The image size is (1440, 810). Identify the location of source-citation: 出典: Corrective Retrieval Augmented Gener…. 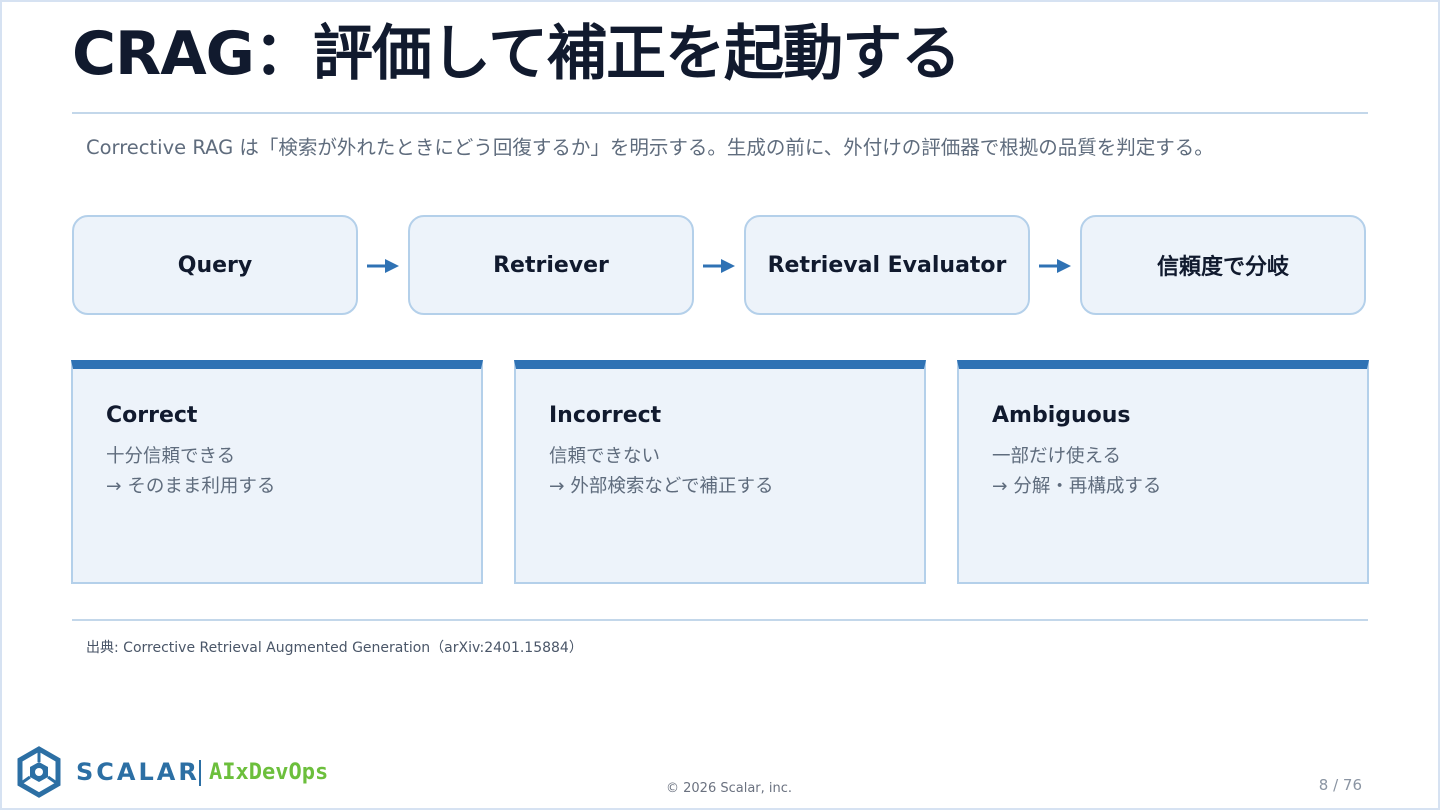
(334, 648).